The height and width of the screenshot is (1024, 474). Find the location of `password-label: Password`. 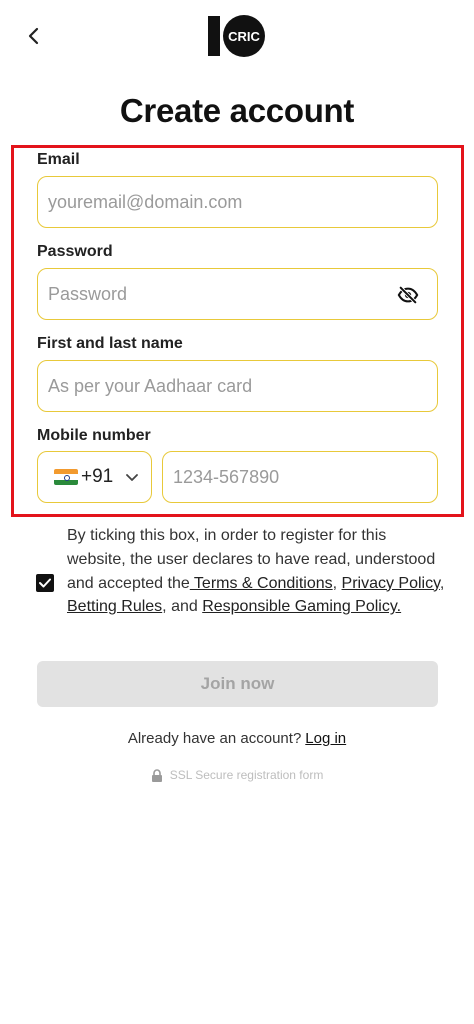

password-label: Password is located at coordinates (75, 251).